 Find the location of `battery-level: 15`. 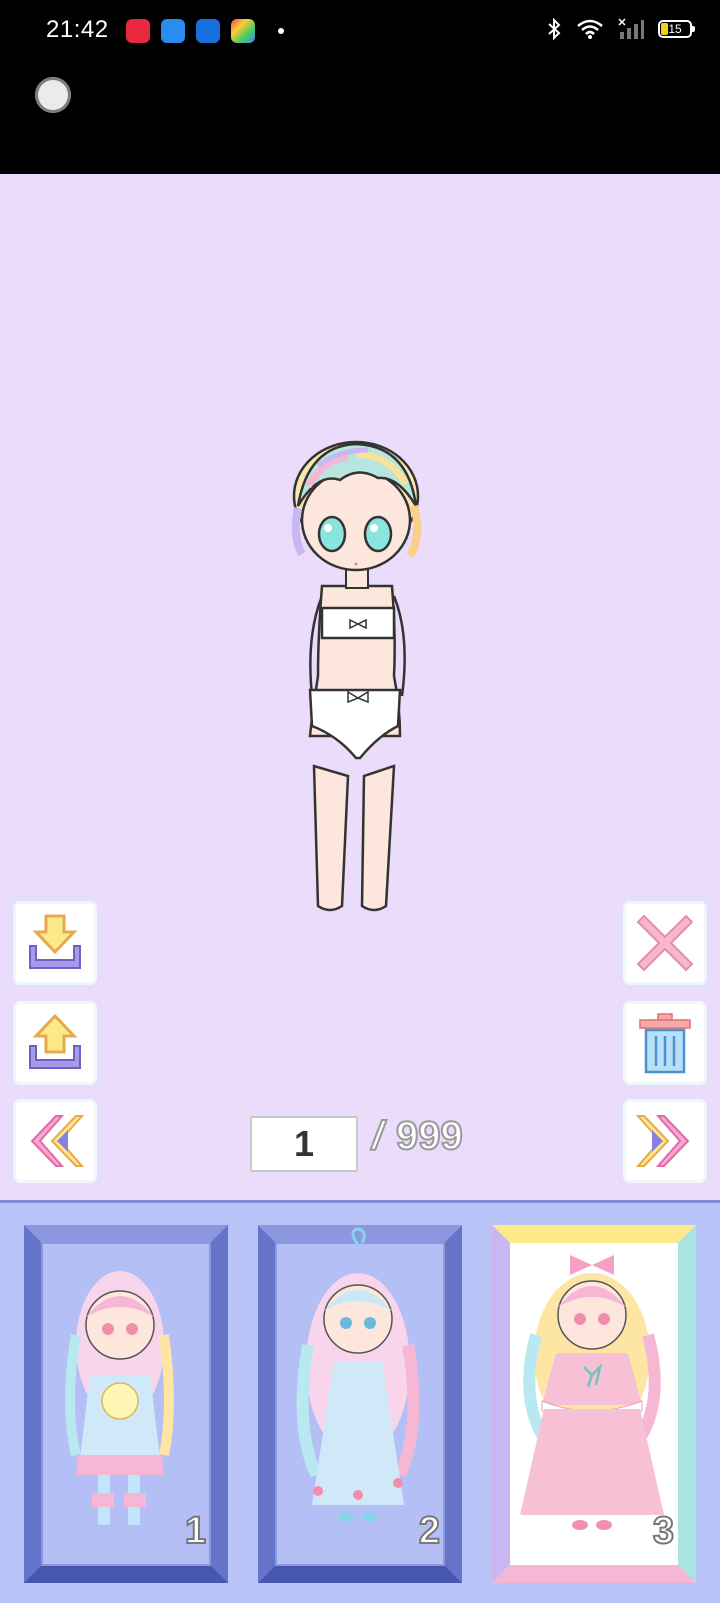

battery-level: 15 is located at coordinates (675, 29).